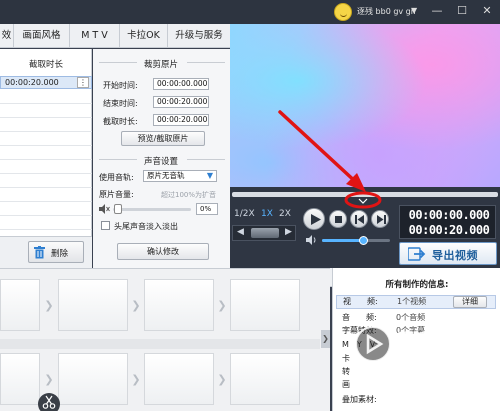 The height and width of the screenshot is (411, 500). What do you see at coordinates (144, 36) in the screenshot?
I see `tab-karaoke: 卡拉OK` at bounding box center [144, 36].